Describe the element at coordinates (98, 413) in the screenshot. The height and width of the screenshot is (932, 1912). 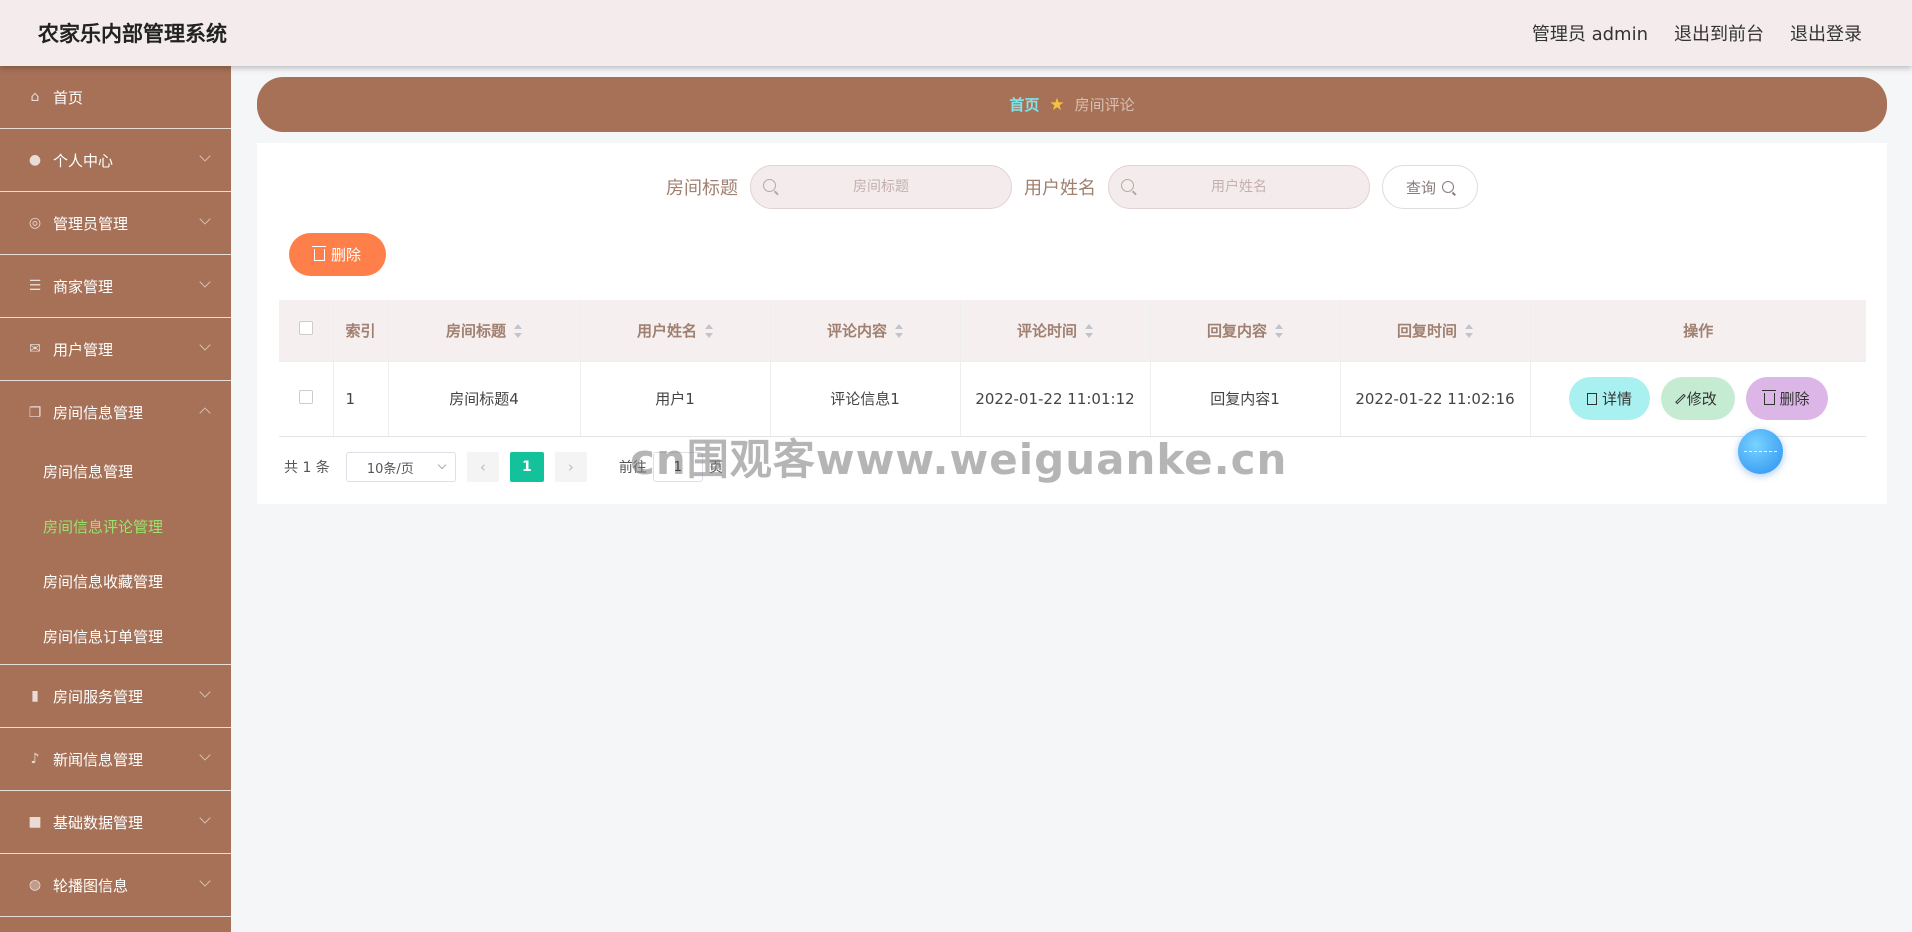
I see `sidebar-item-label: 房间信息管理` at that location.